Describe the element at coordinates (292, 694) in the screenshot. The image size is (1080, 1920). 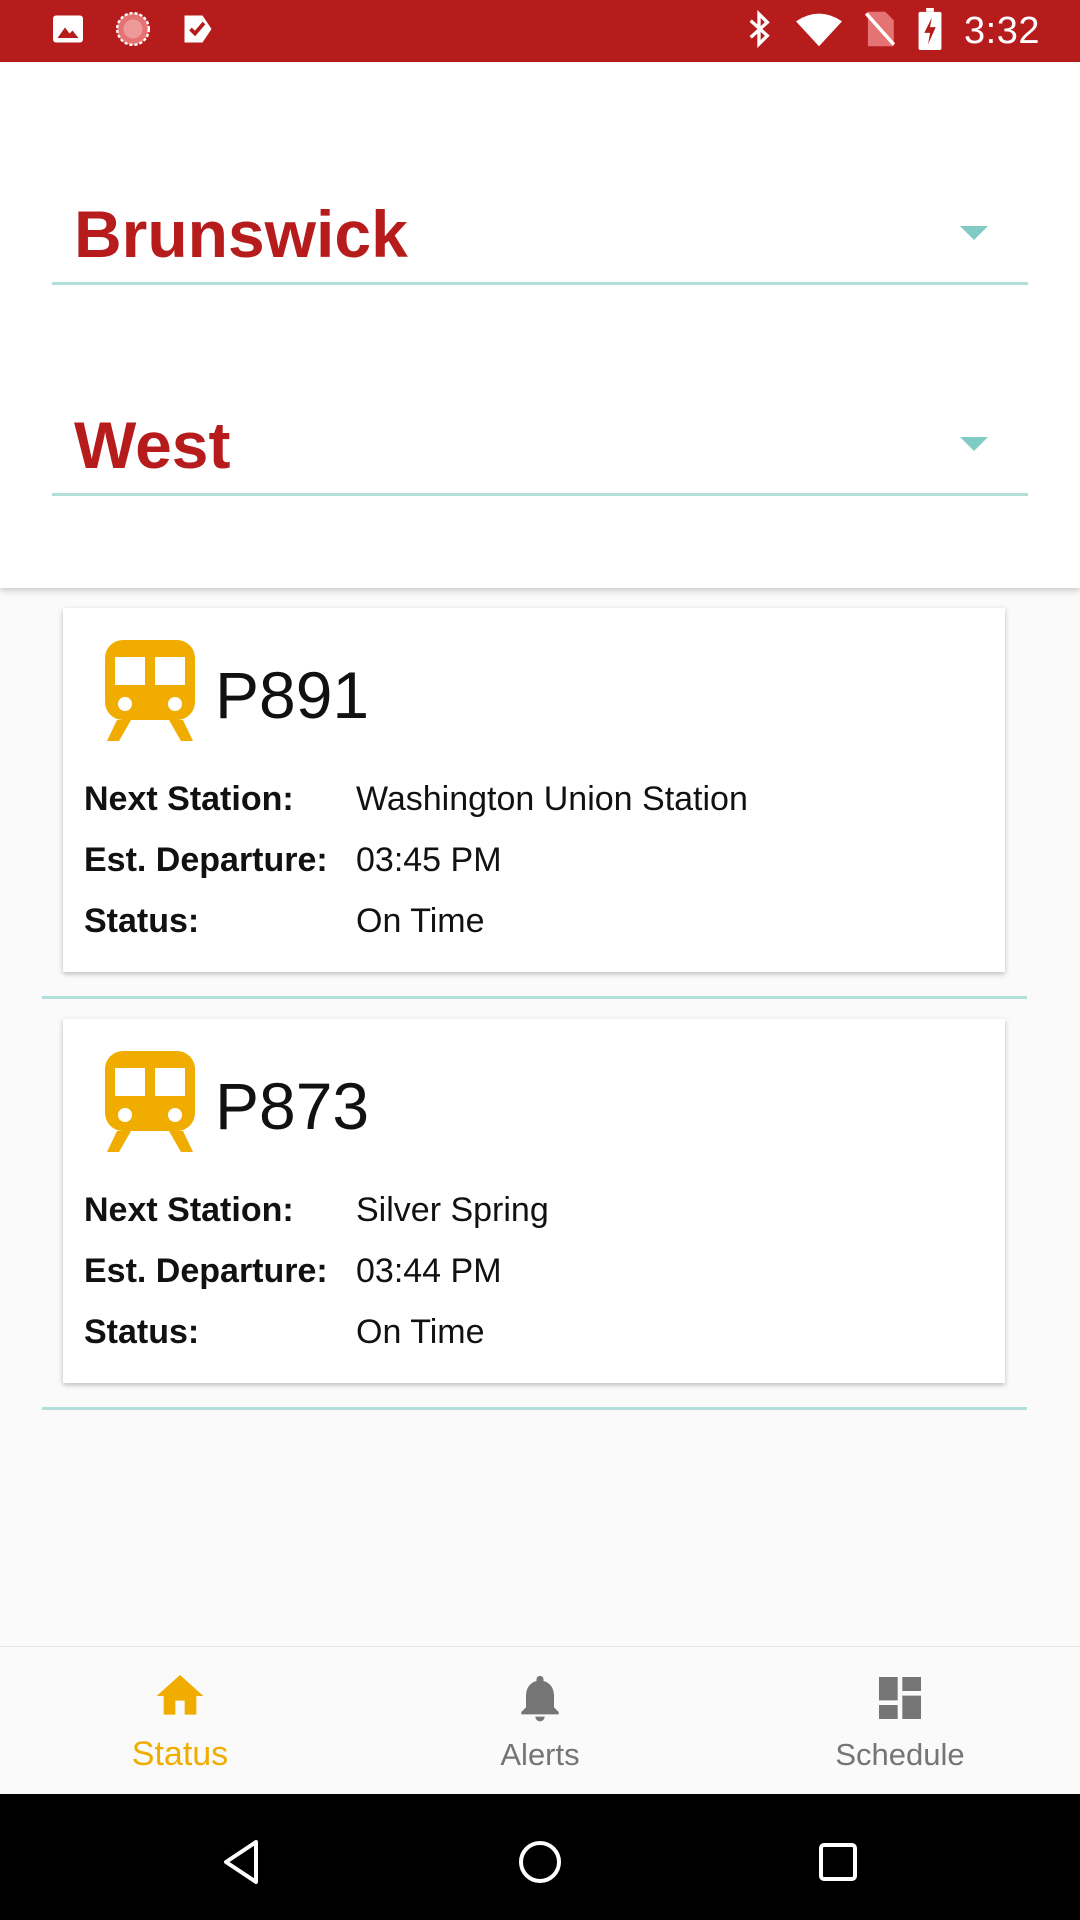
I see `train-number: P891` at that location.